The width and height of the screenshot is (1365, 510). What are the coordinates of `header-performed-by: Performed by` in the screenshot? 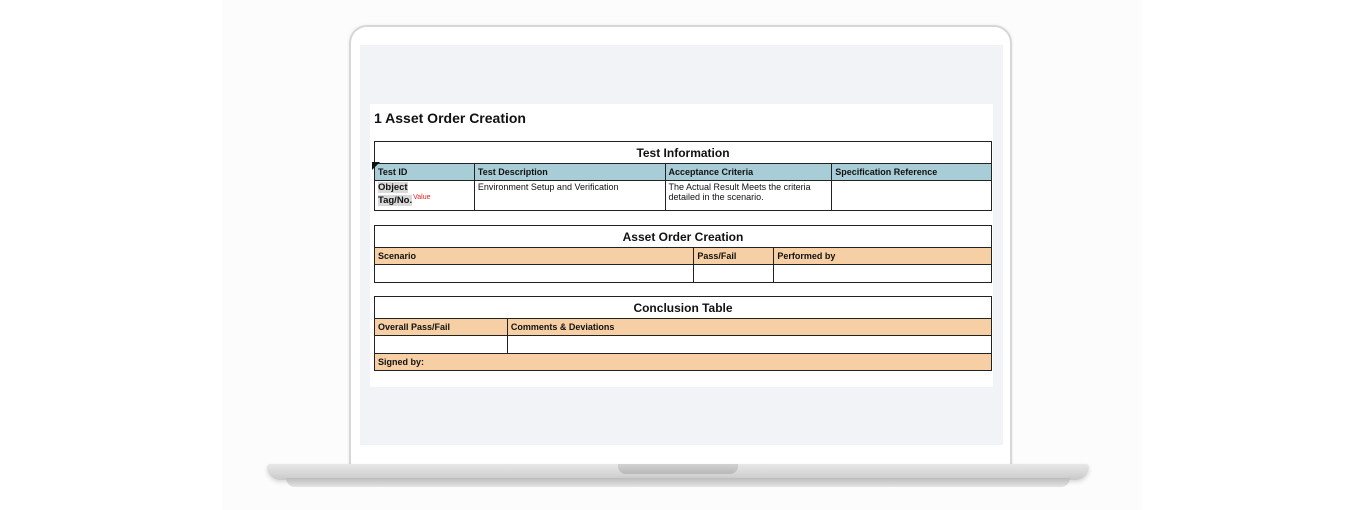 It's located at (882, 256).